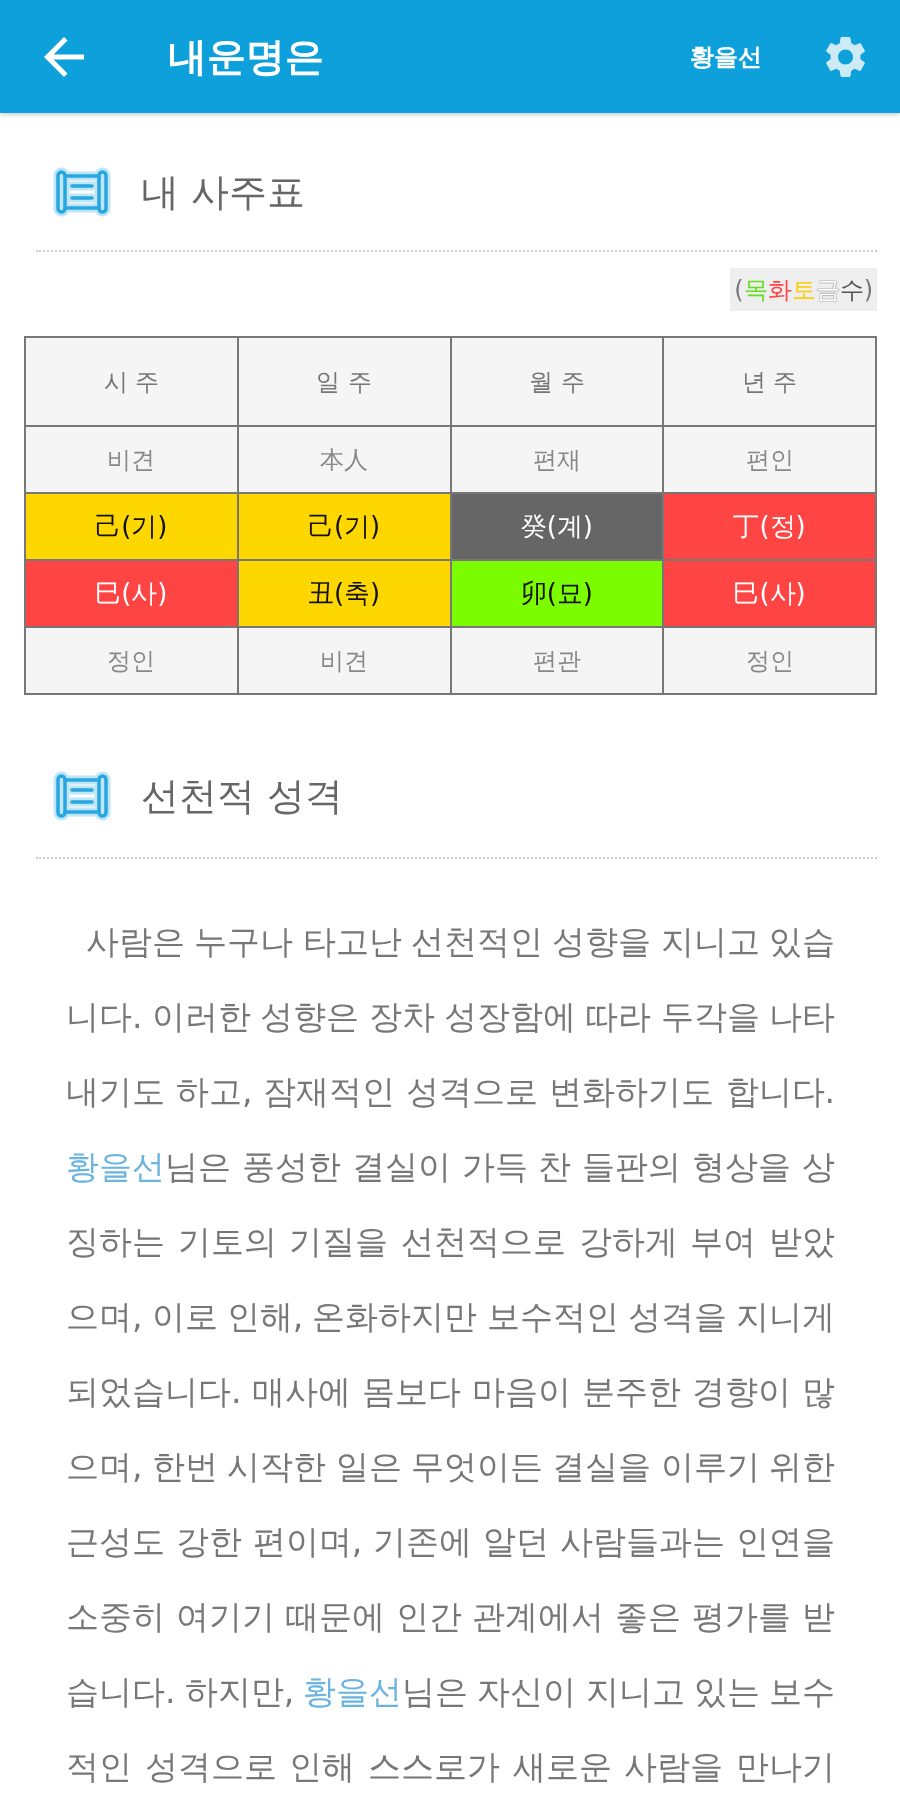 The image size is (900, 1805). I want to click on column-header: 일 주, so click(344, 381).